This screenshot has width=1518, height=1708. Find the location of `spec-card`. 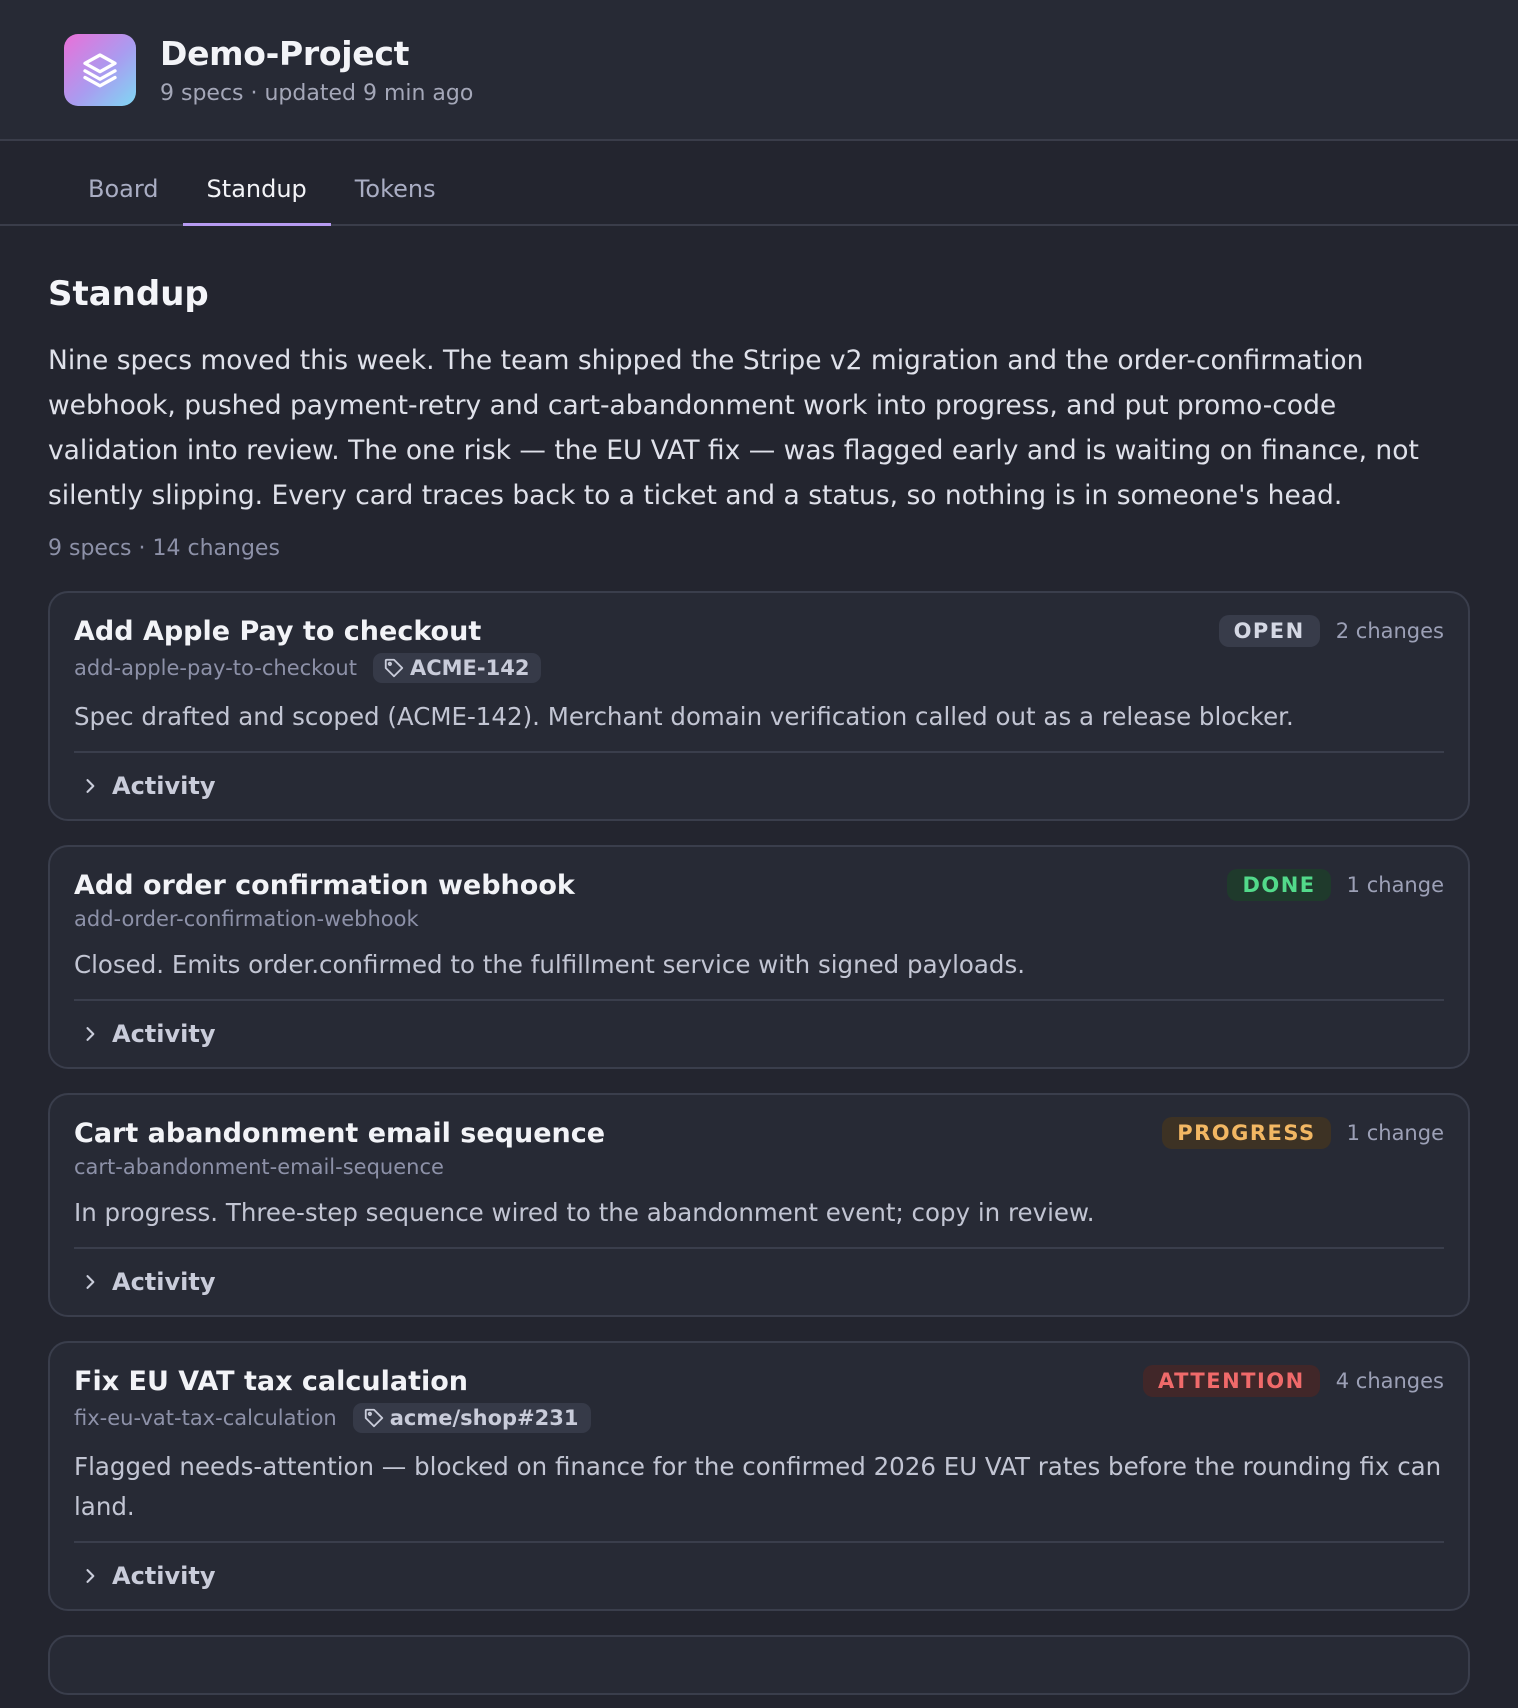

spec-card is located at coordinates (759, 1665).